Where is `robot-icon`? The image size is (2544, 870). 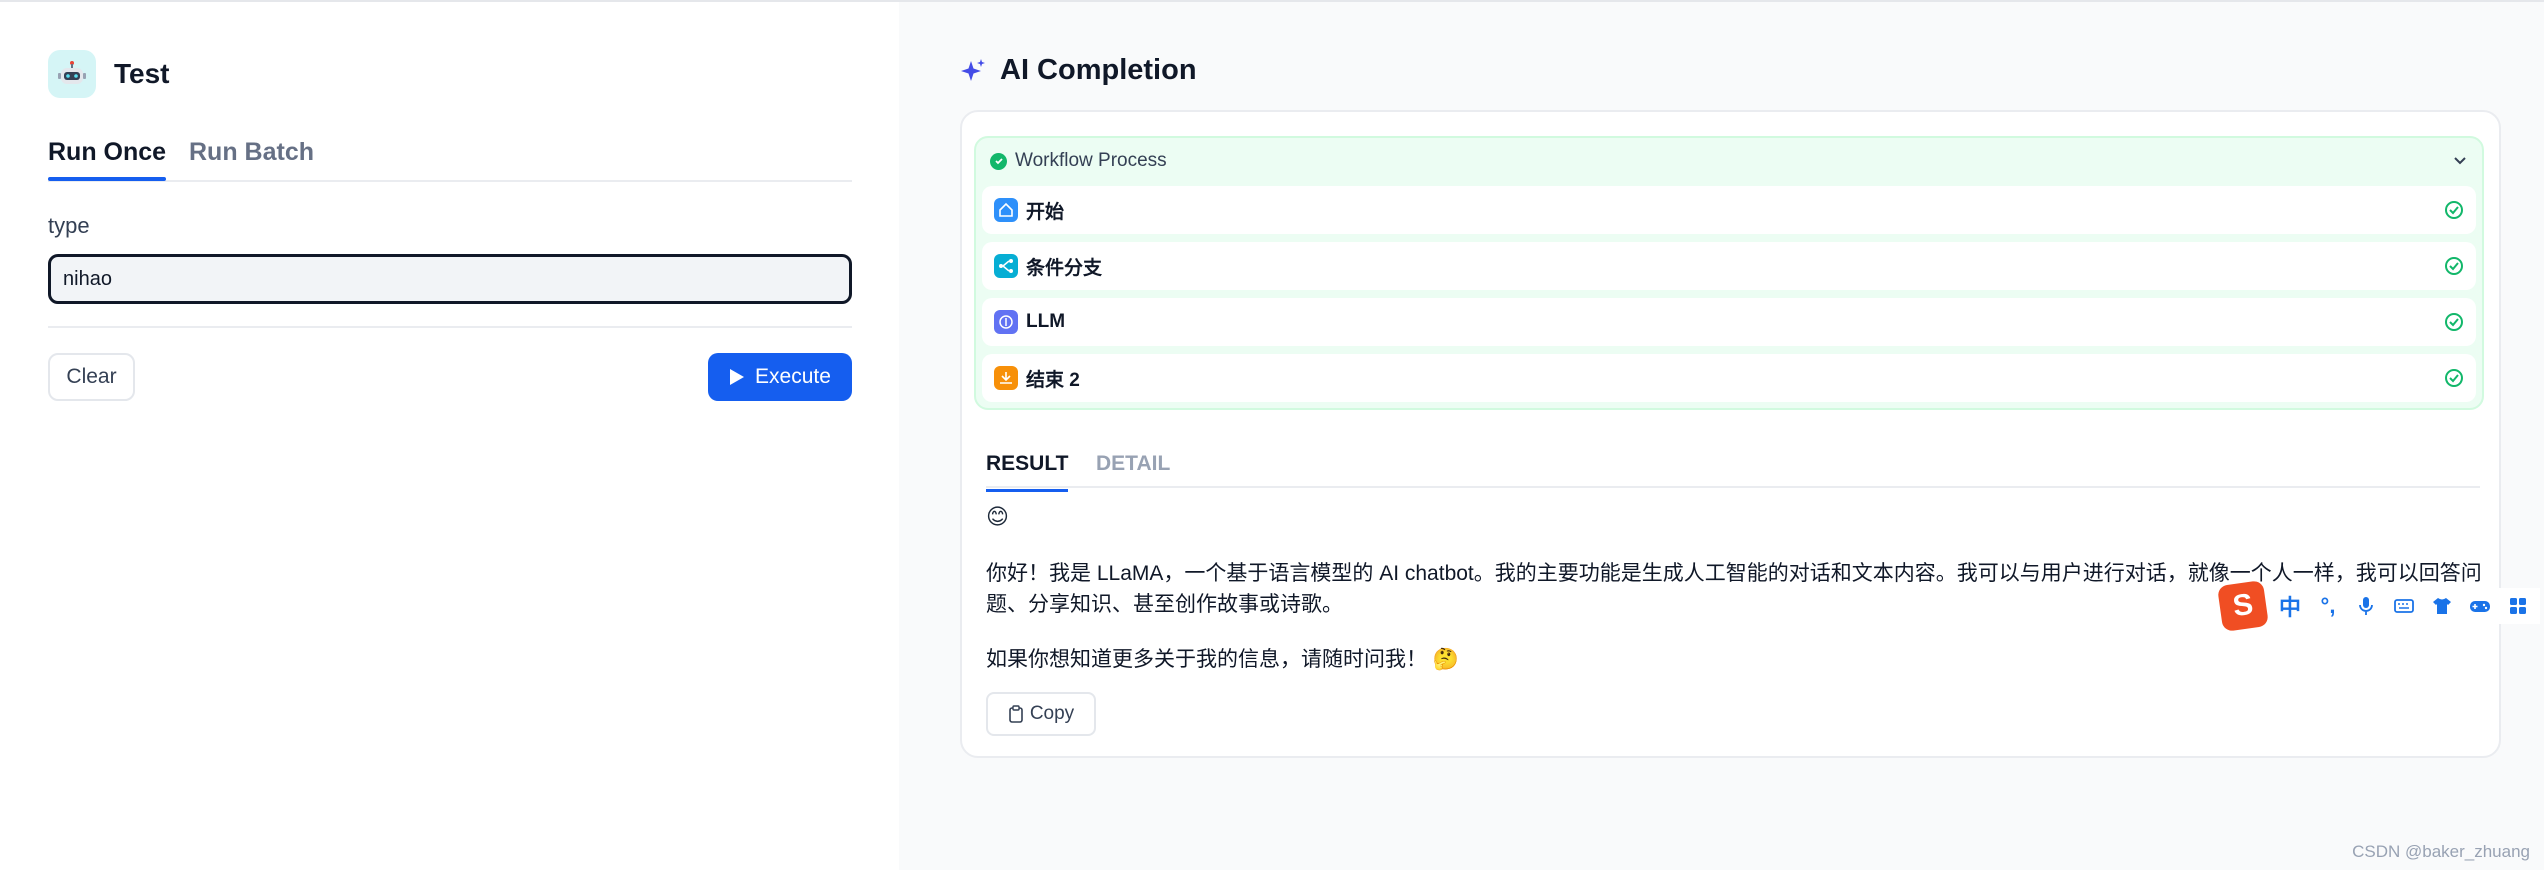 robot-icon is located at coordinates (72, 74).